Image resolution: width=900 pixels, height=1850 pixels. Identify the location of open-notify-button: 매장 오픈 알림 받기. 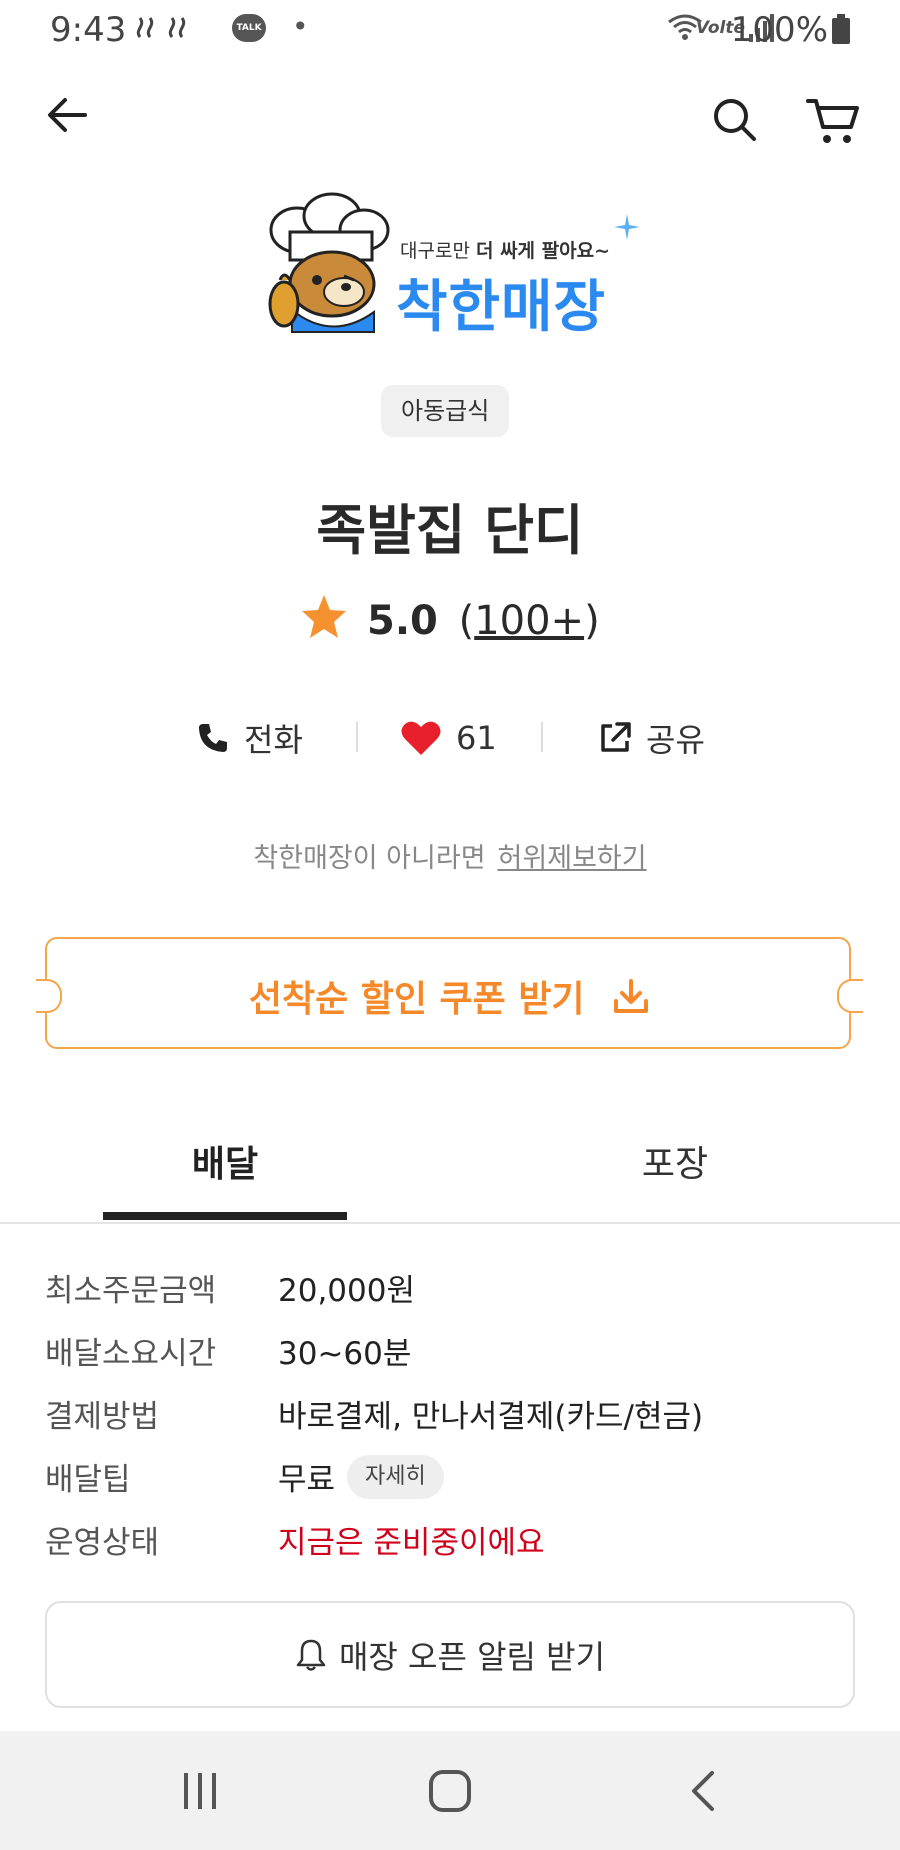
(450, 1654).